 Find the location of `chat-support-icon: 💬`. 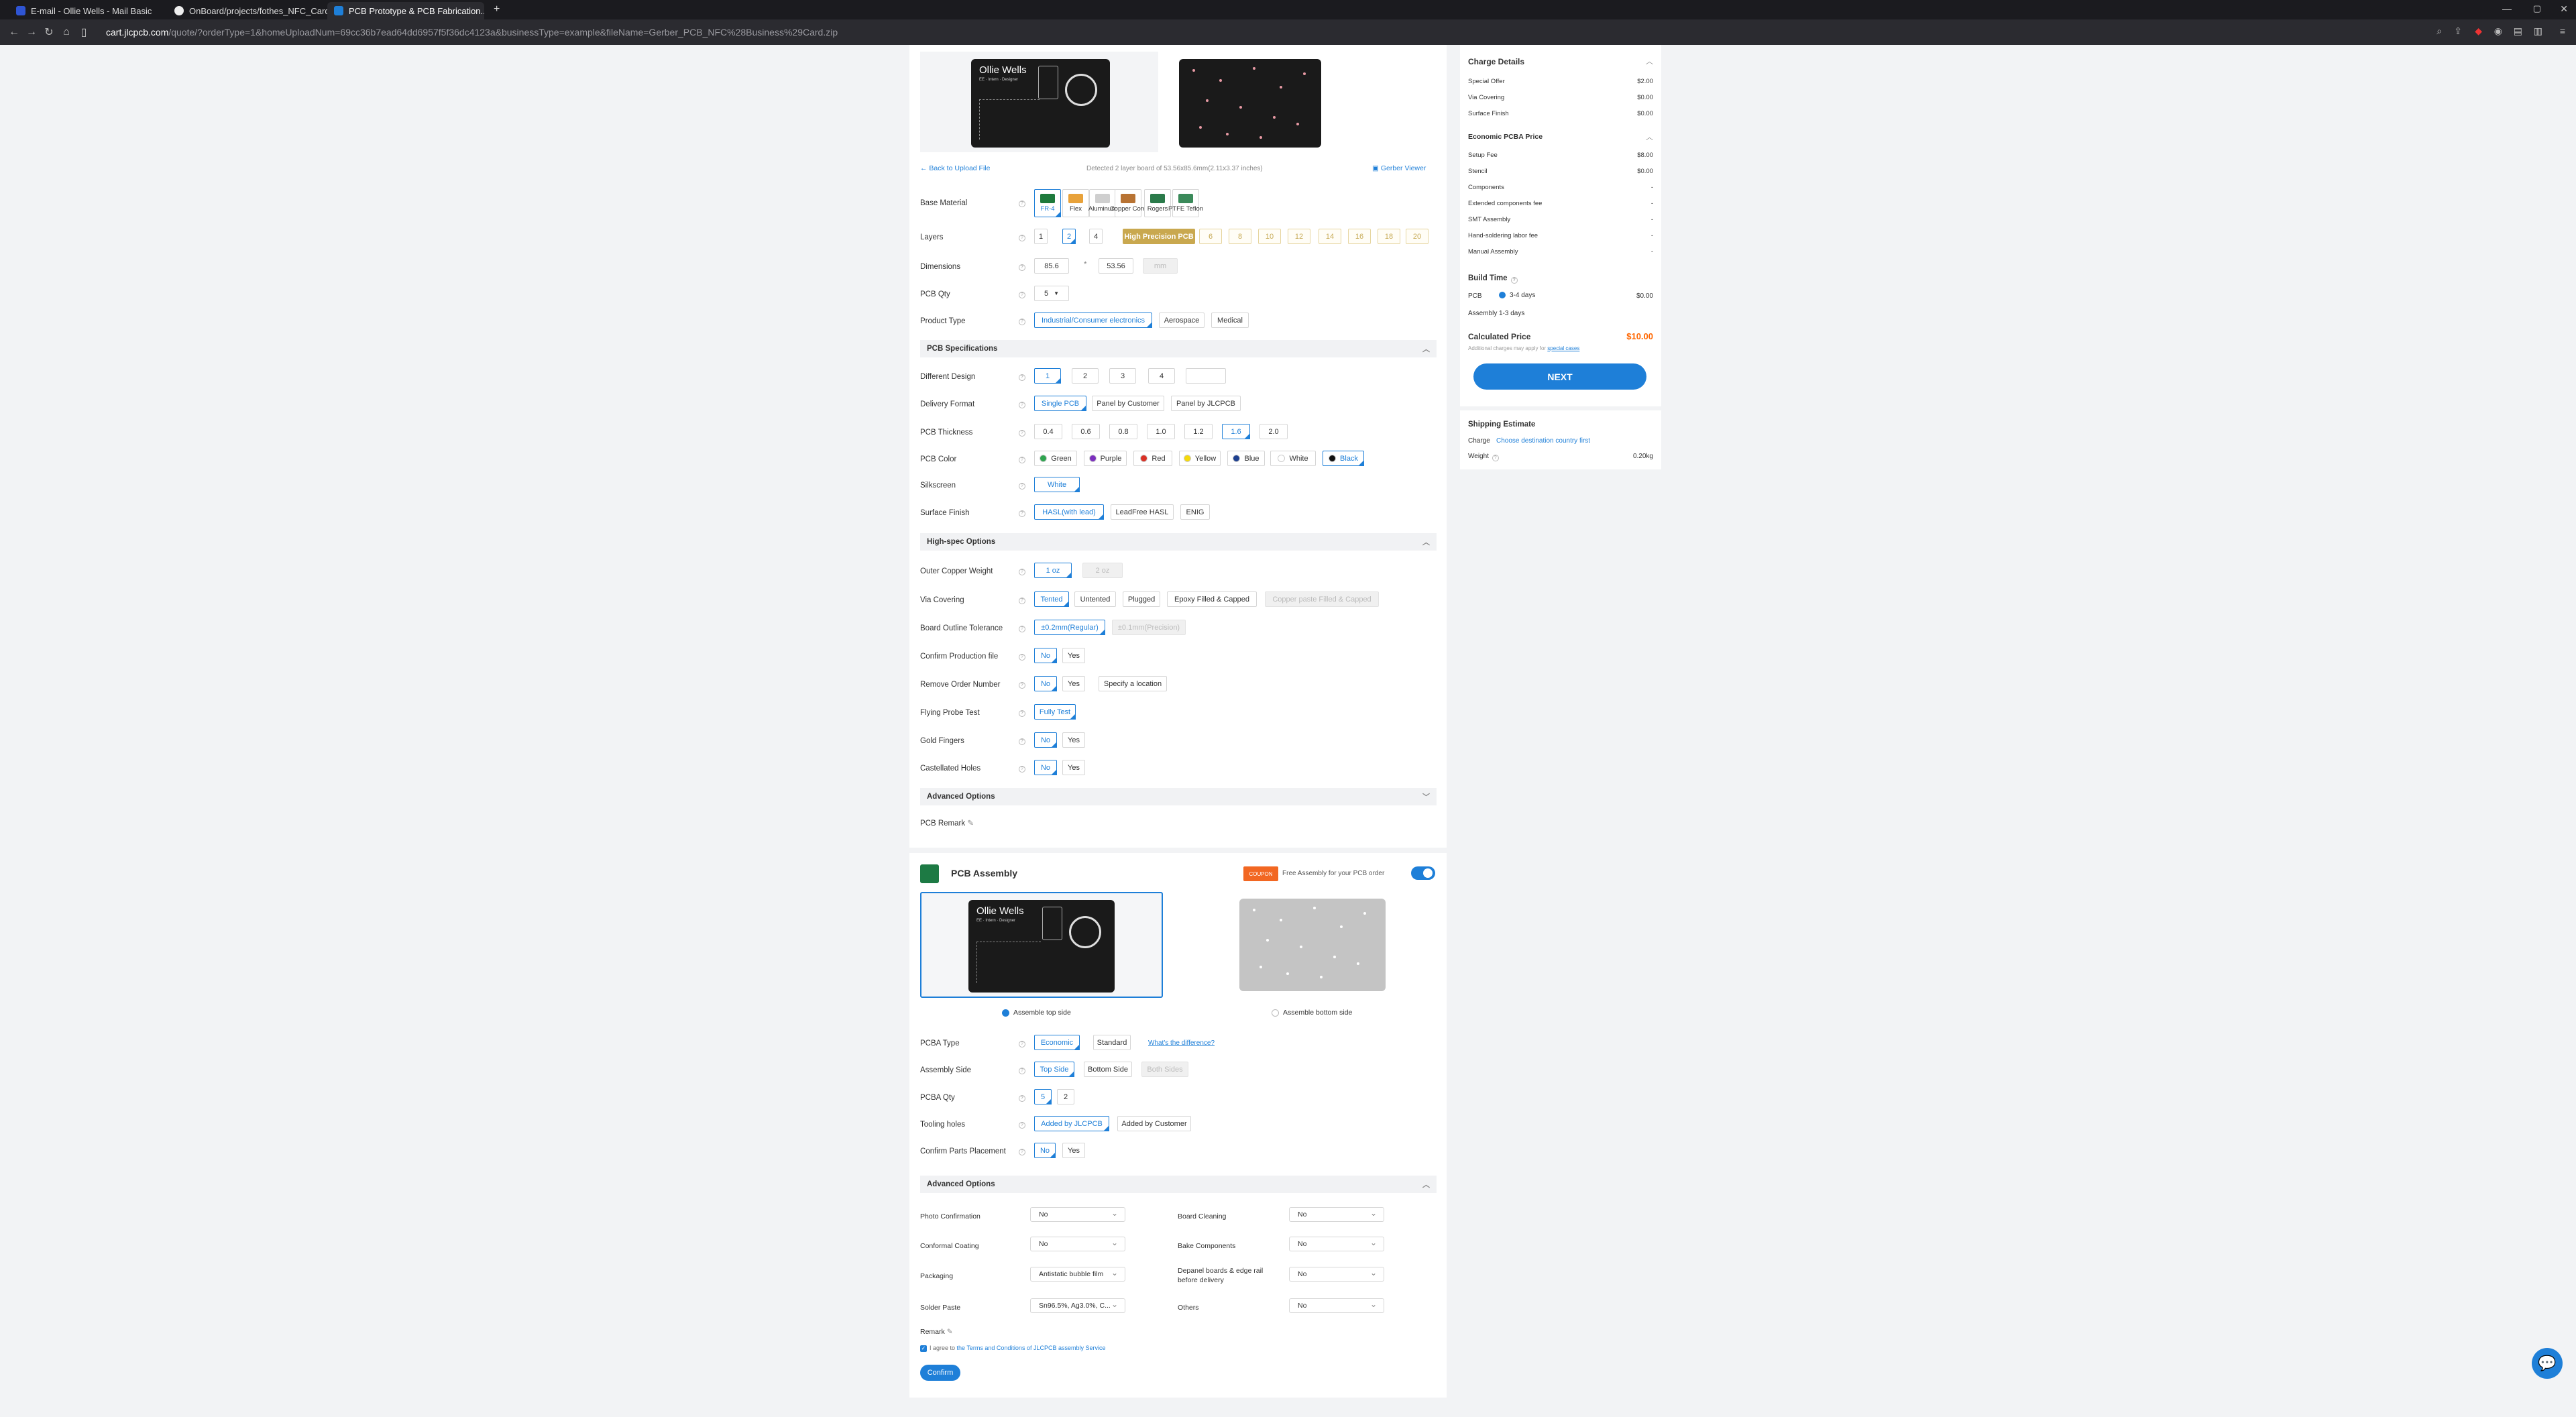

chat-support-icon: 💬 is located at coordinates (2547, 1363).